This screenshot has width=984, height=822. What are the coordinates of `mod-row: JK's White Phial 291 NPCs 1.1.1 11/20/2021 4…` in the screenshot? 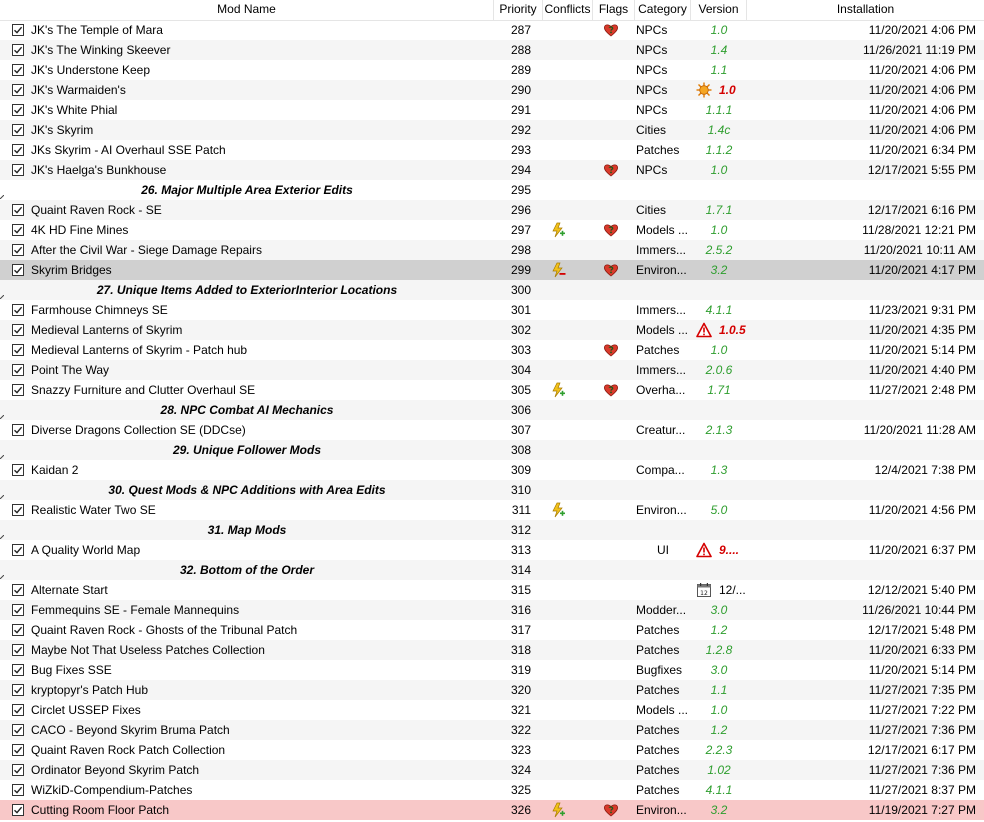 It's located at (492, 110).